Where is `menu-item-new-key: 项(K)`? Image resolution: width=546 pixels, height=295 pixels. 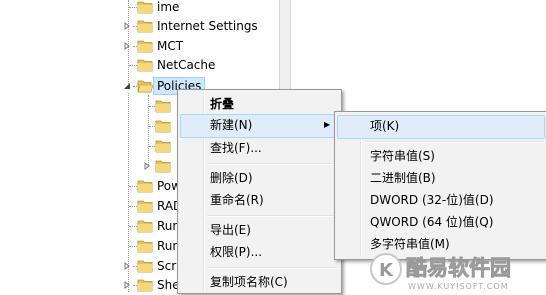 menu-item-new-key: 项(K) is located at coordinates (441, 127).